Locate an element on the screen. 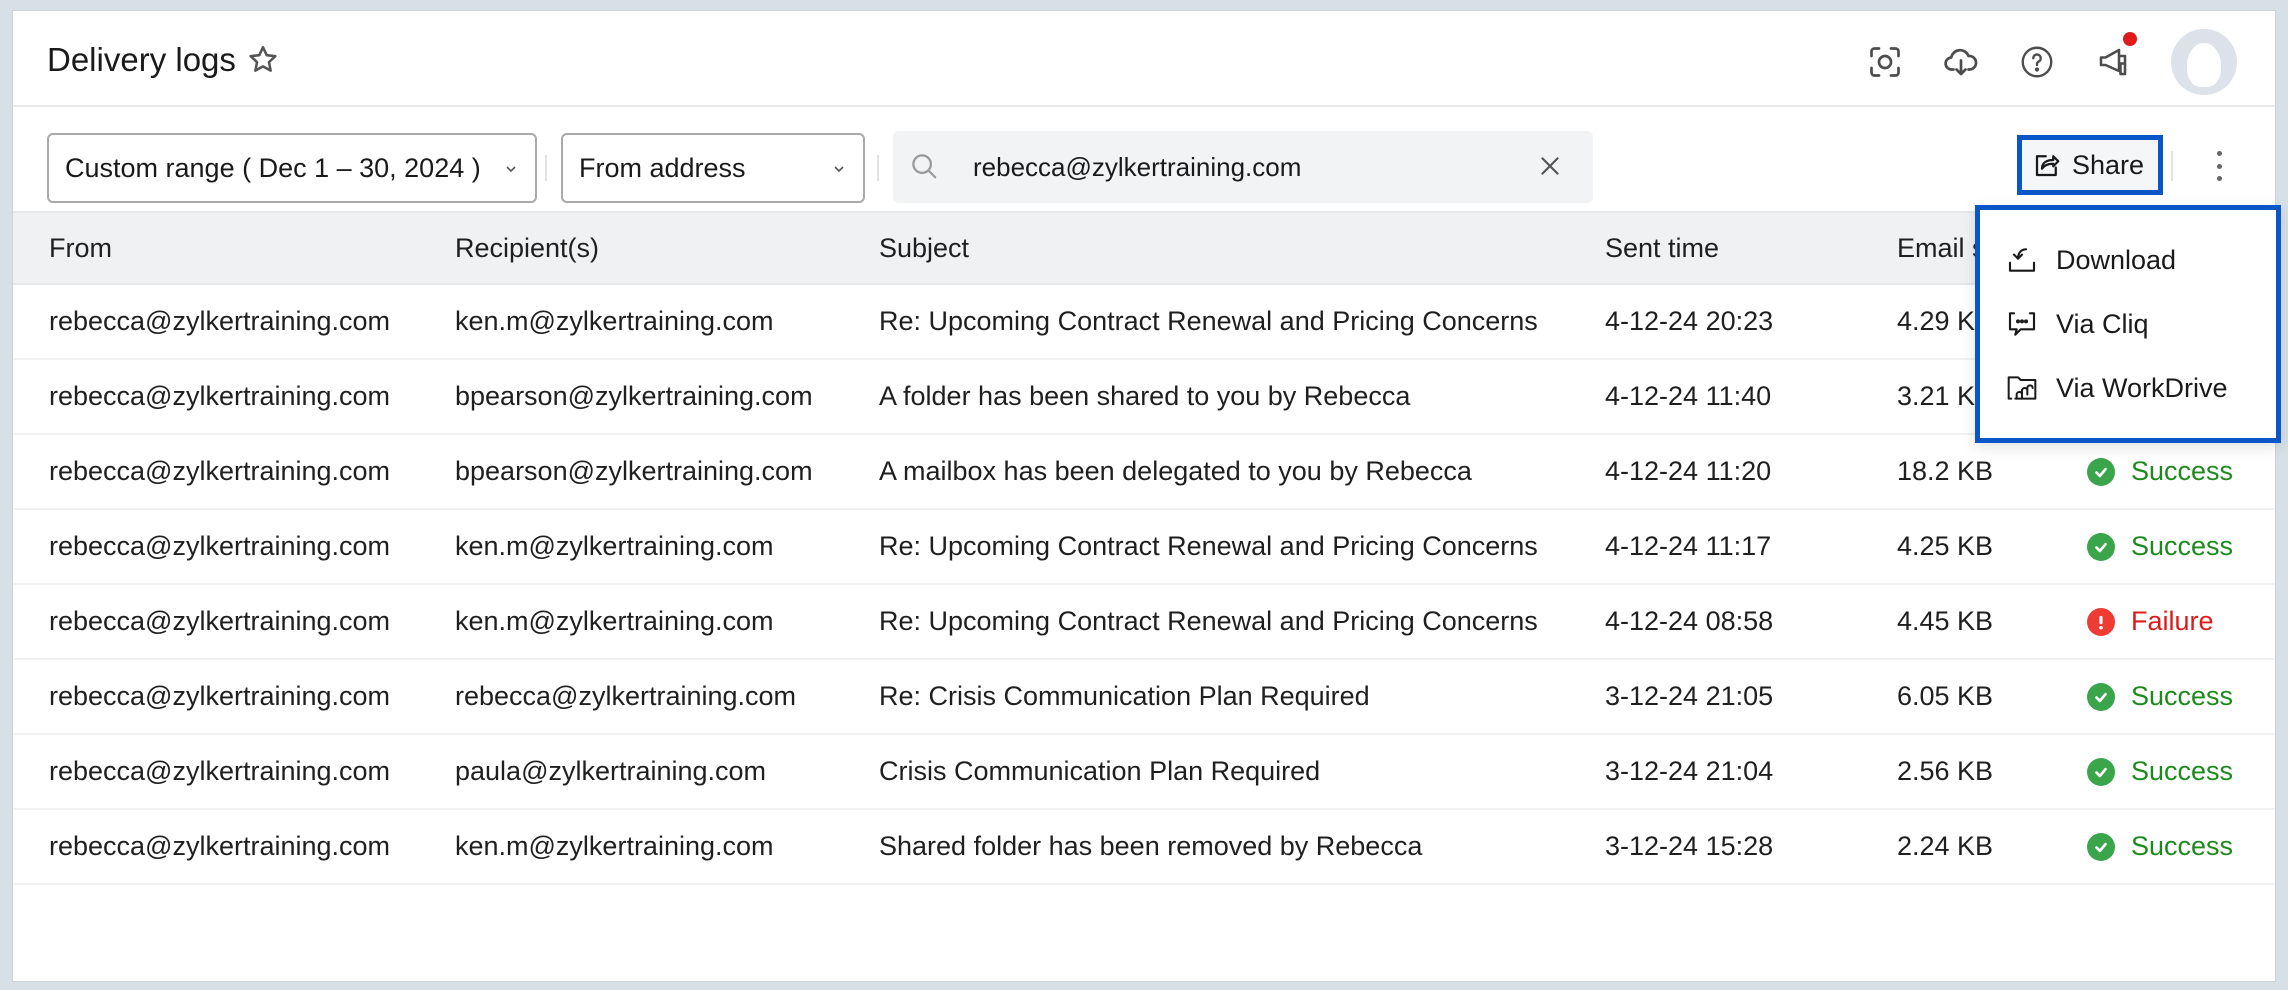 The height and width of the screenshot is (990, 2288). filter-field-select: From address is located at coordinates (713, 168).